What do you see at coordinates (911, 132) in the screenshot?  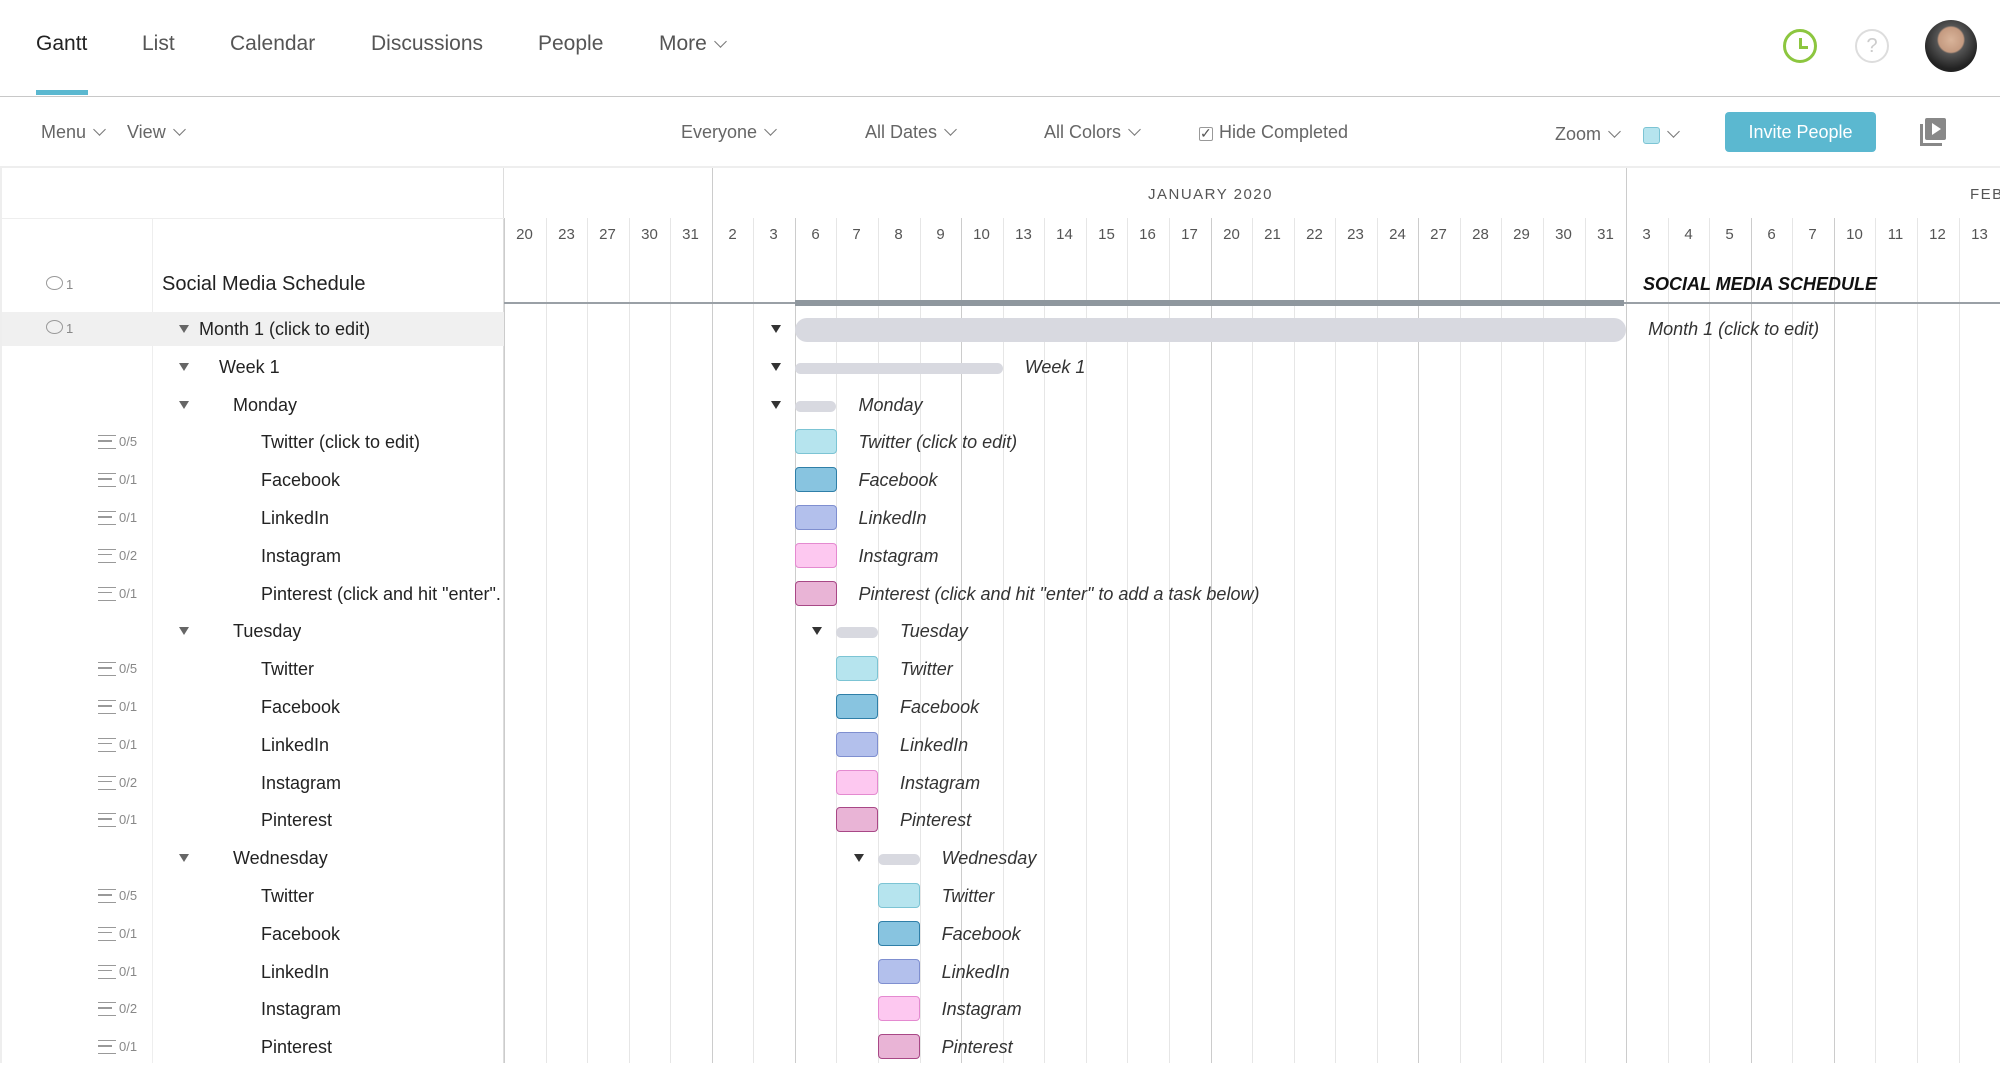 I see `dates-filter: All Dates` at bounding box center [911, 132].